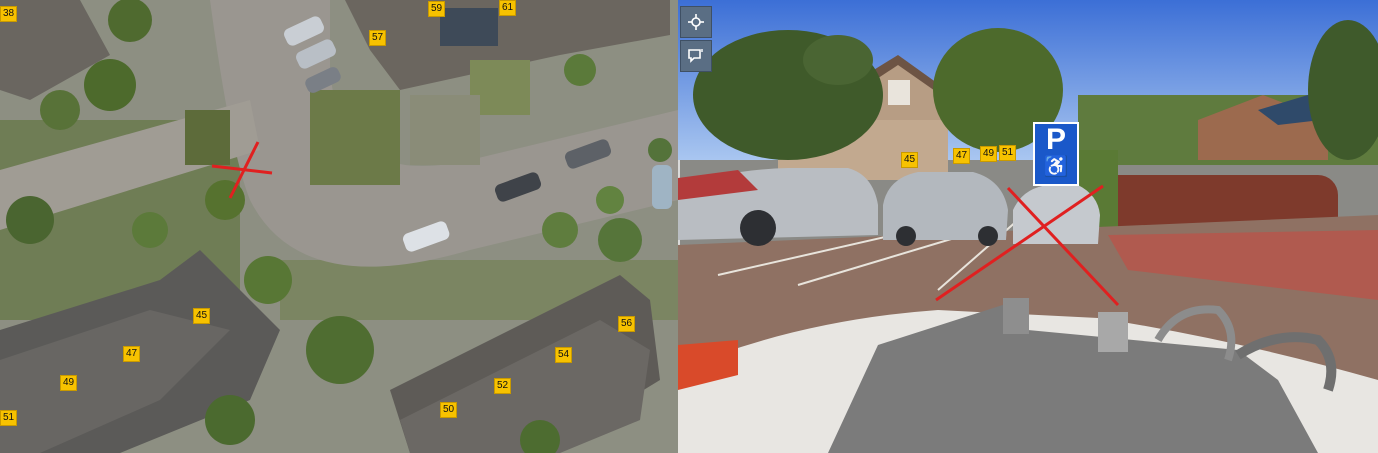 This screenshot has width=1378, height=453. I want to click on disabled-parking-sign: P ♿, so click(1056, 154).